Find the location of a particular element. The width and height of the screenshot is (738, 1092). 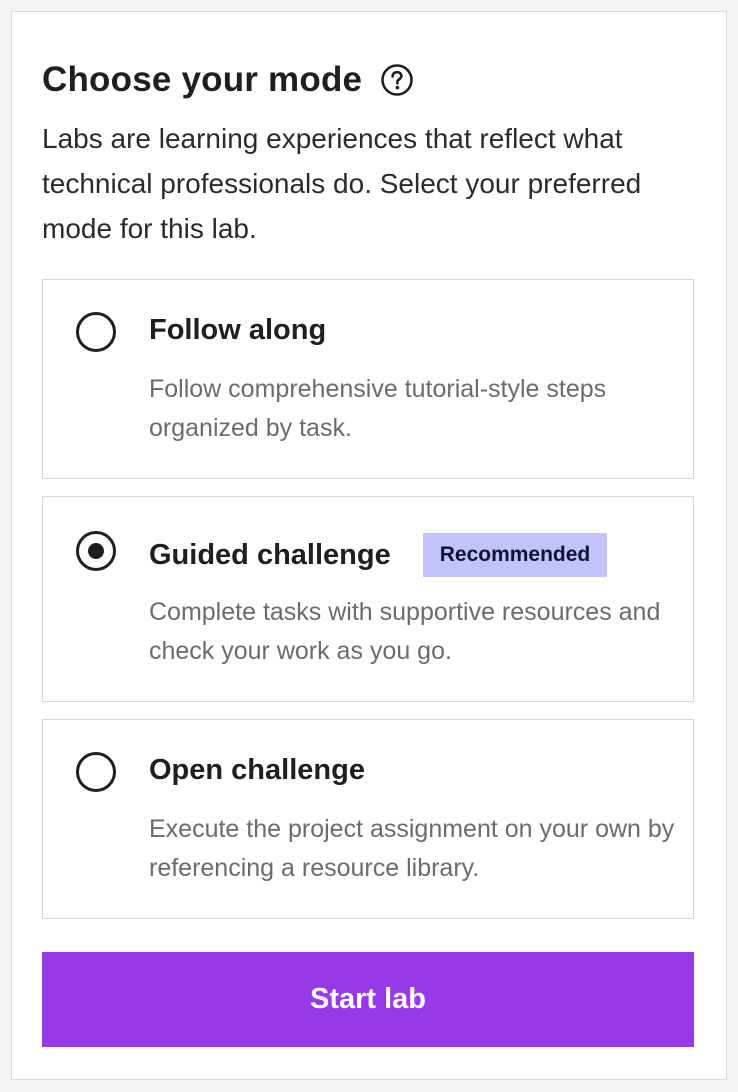

option-title: Open challenge is located at coordinates (257, 770).